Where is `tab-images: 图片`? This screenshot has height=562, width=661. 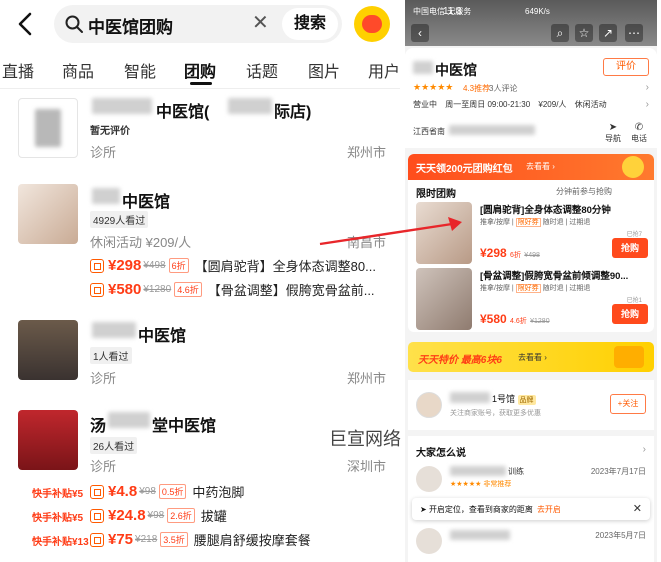 tab-images: 图片 is located at coordinates (324, 70).